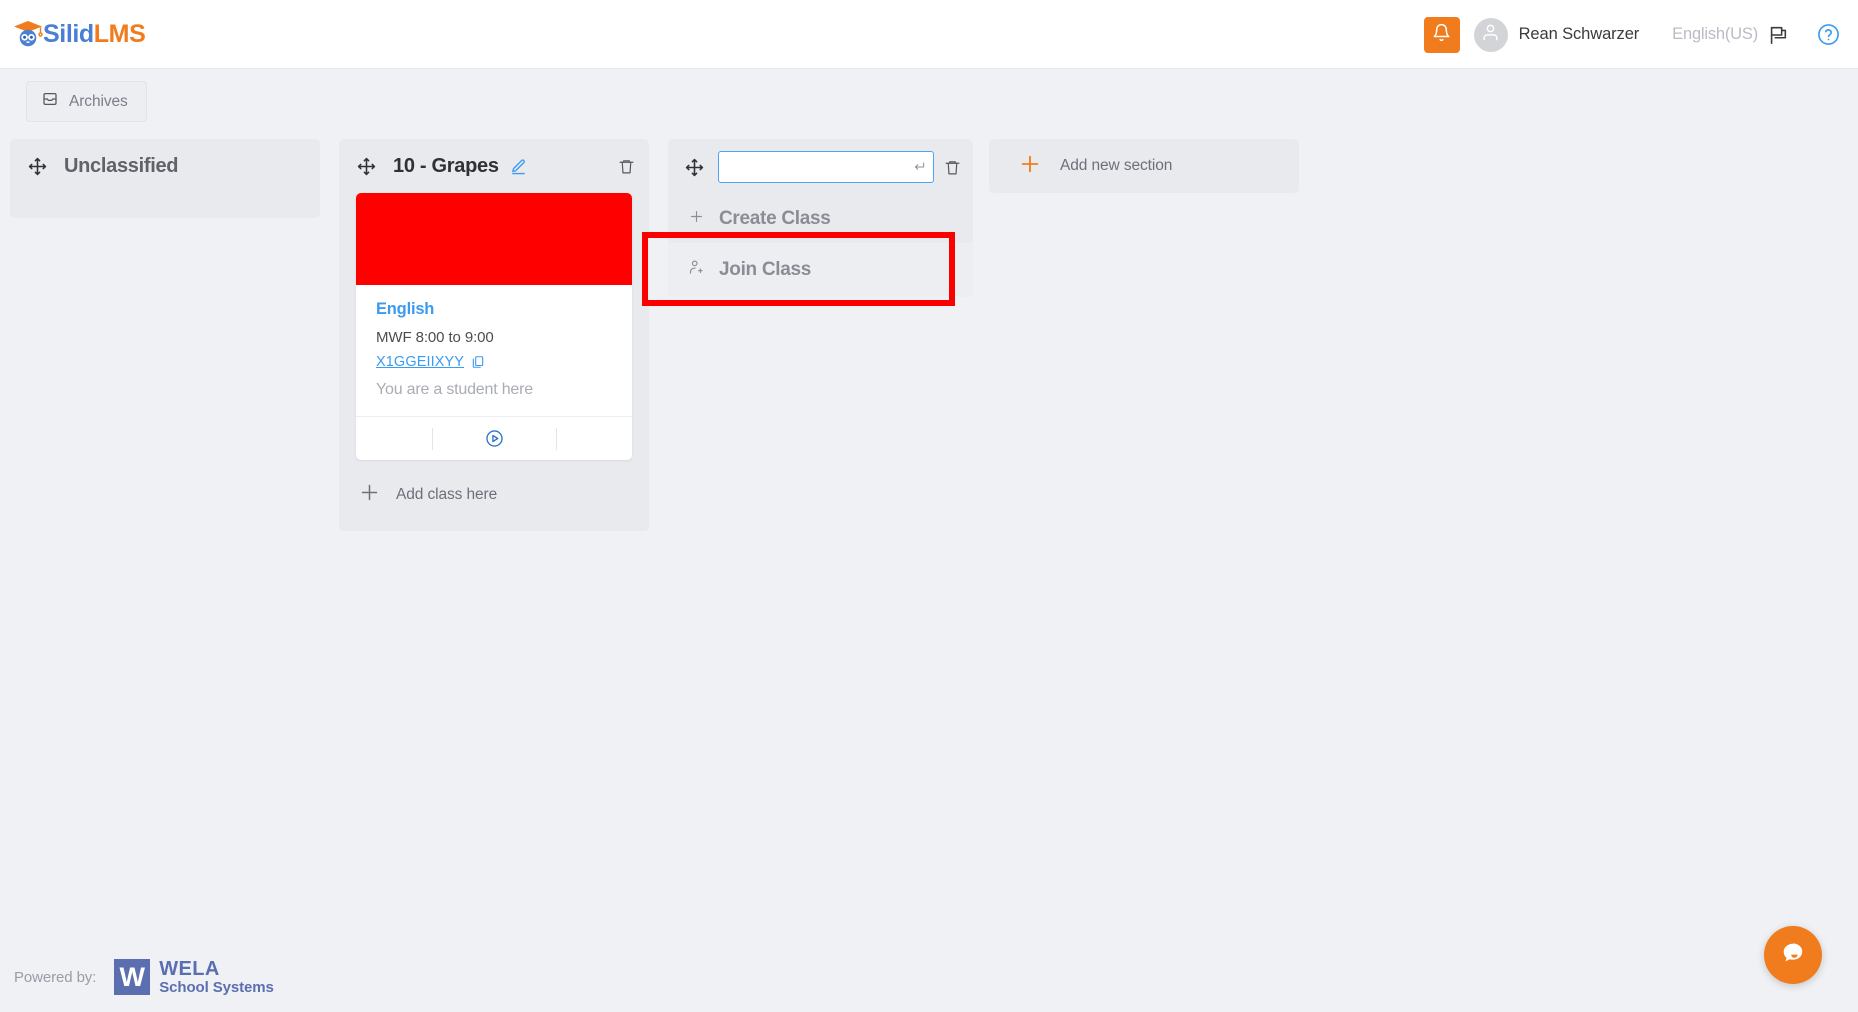  I want to click on class-card-schedule: MWF 8:00 to 9:00, so click(435, 337).